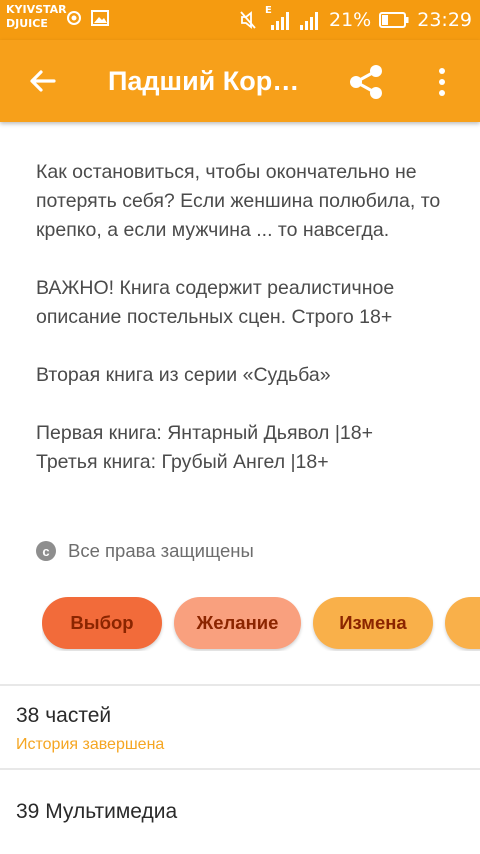 Image resolution: width=480 pixels, height=854 pixels. What do you see at coordinates (27, 23) in the screenshot?
I see `carrier-line-2: DJUICE` at bounding box center [27, 23].